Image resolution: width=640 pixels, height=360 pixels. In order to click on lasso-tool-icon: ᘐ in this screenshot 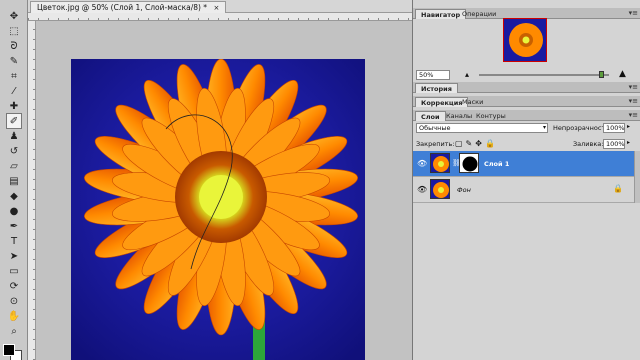, I will do `click(14, 46)`.